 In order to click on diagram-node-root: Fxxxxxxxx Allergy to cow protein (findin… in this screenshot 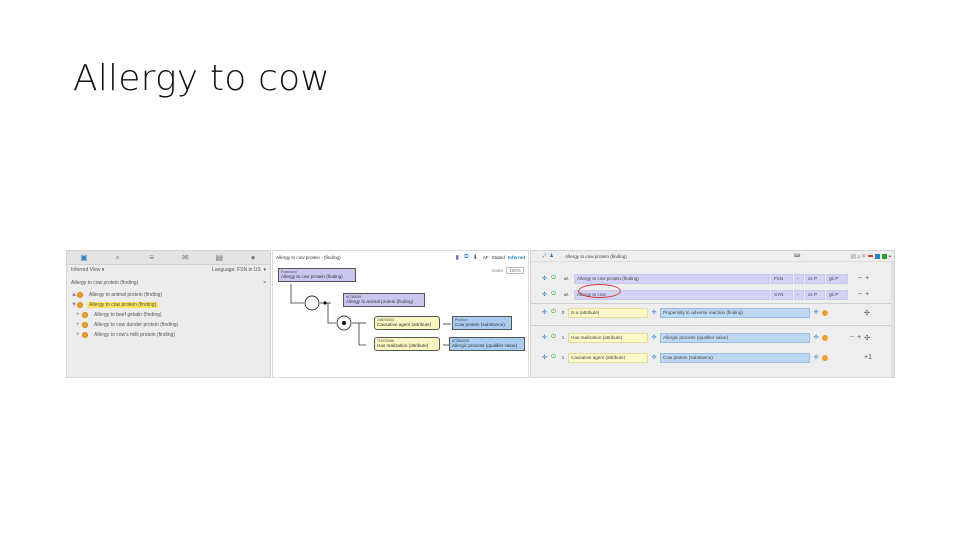, I will do `click(317, 275)`.